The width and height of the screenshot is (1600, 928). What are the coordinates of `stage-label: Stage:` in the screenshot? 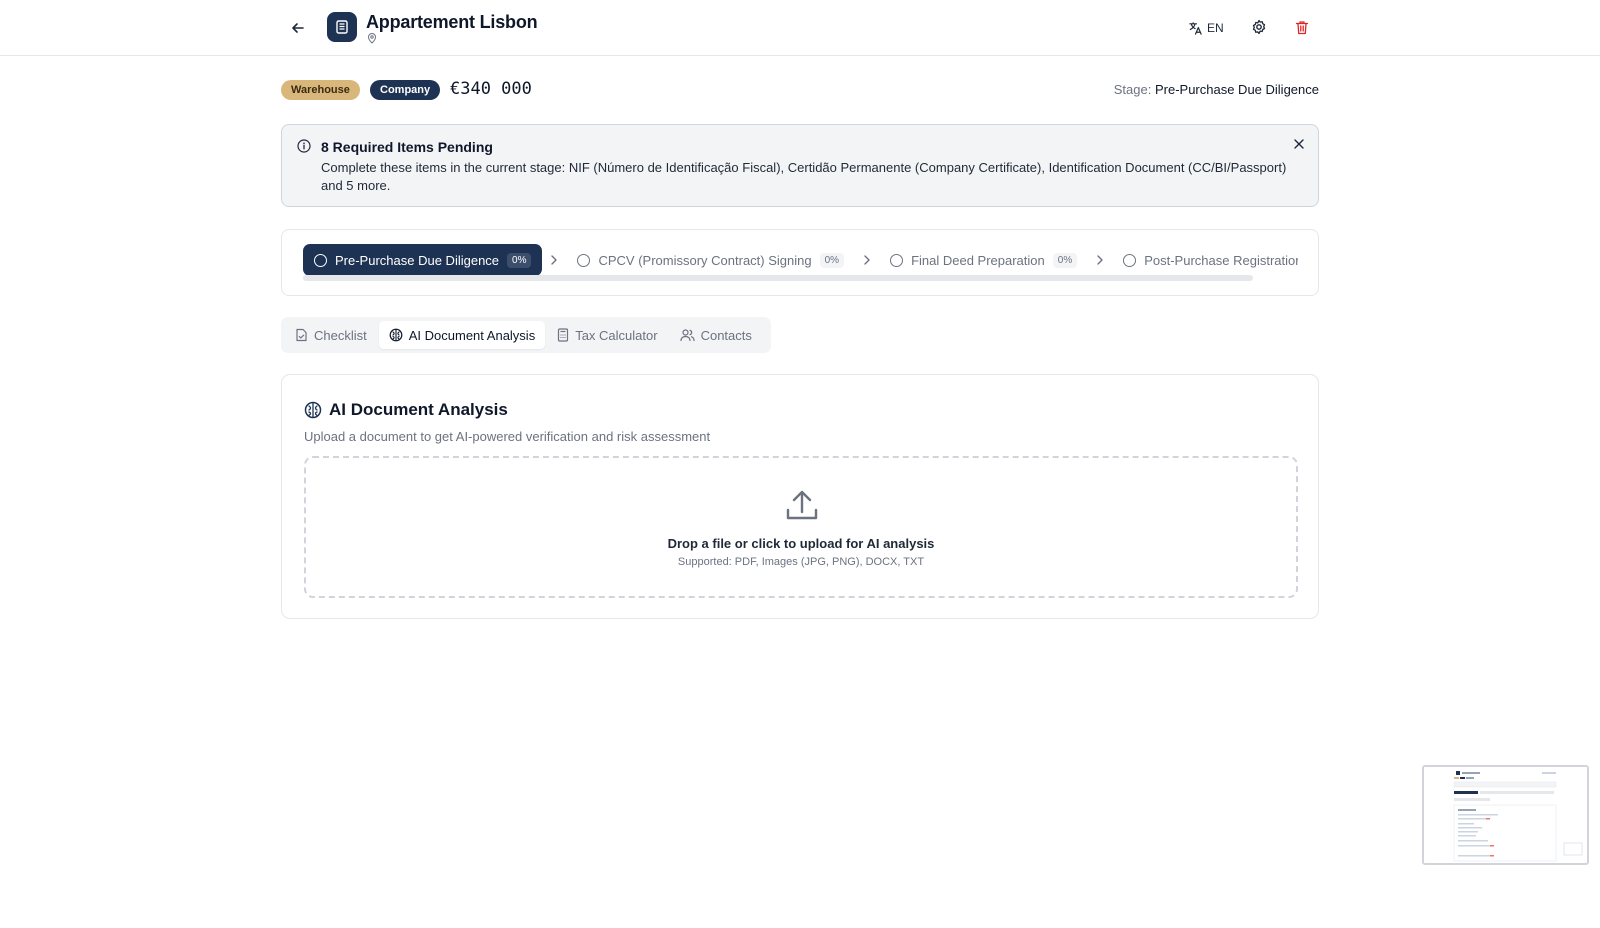 It's located at (1132, 89).